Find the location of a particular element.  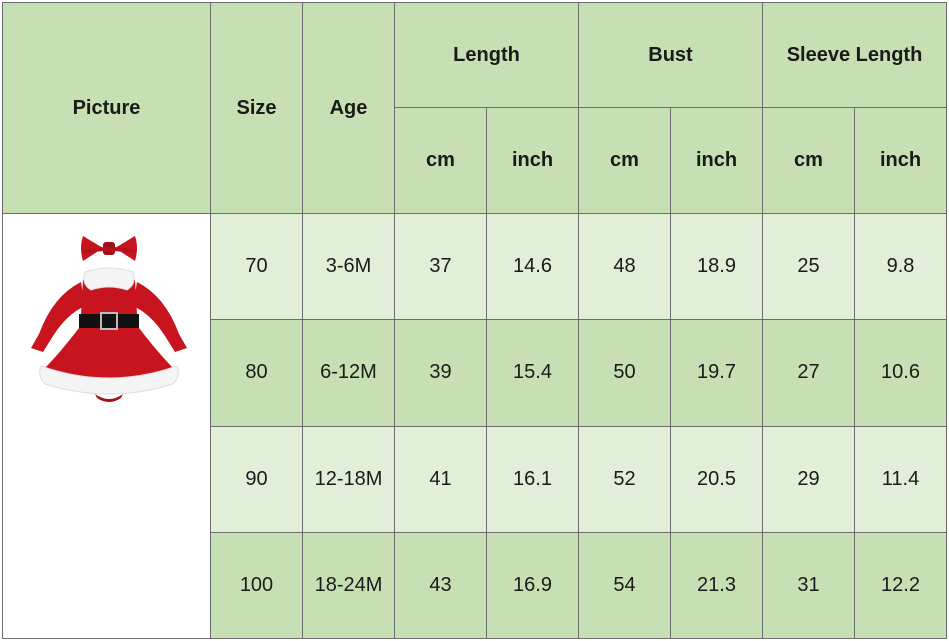

size-cell: 100 is located at coordinates (256, 585).